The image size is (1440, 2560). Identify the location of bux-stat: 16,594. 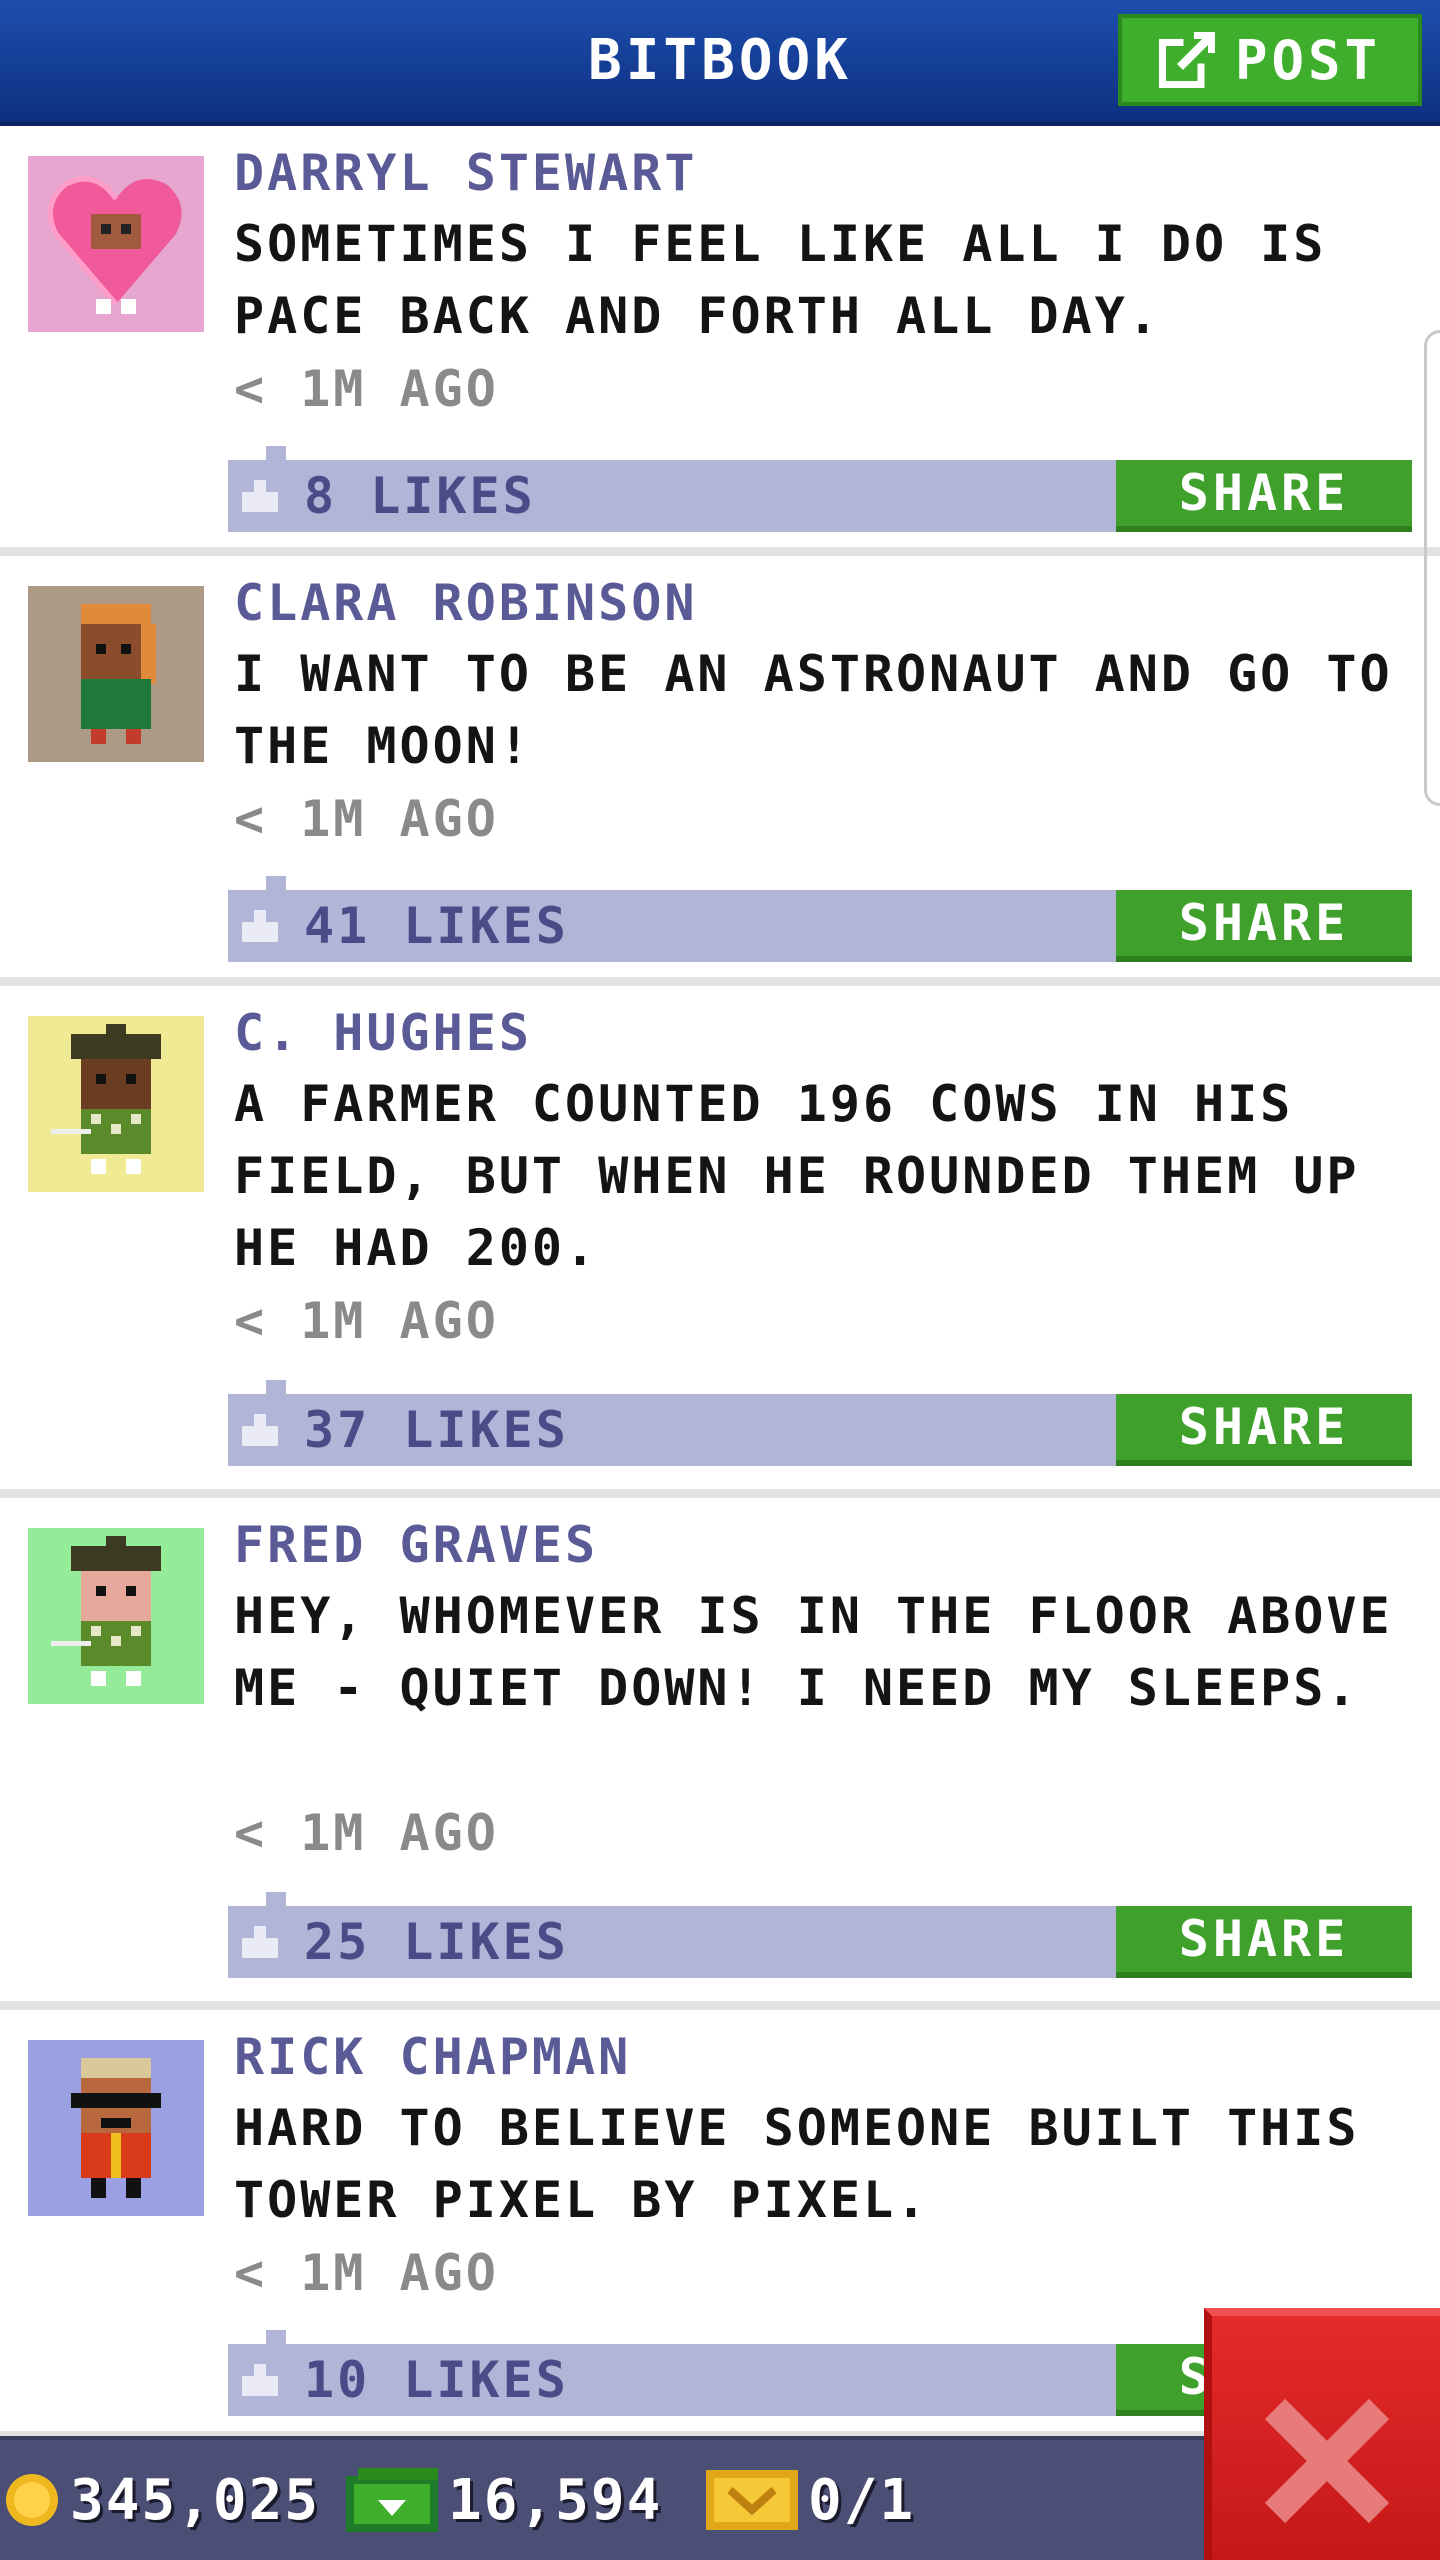
(504, 2500).